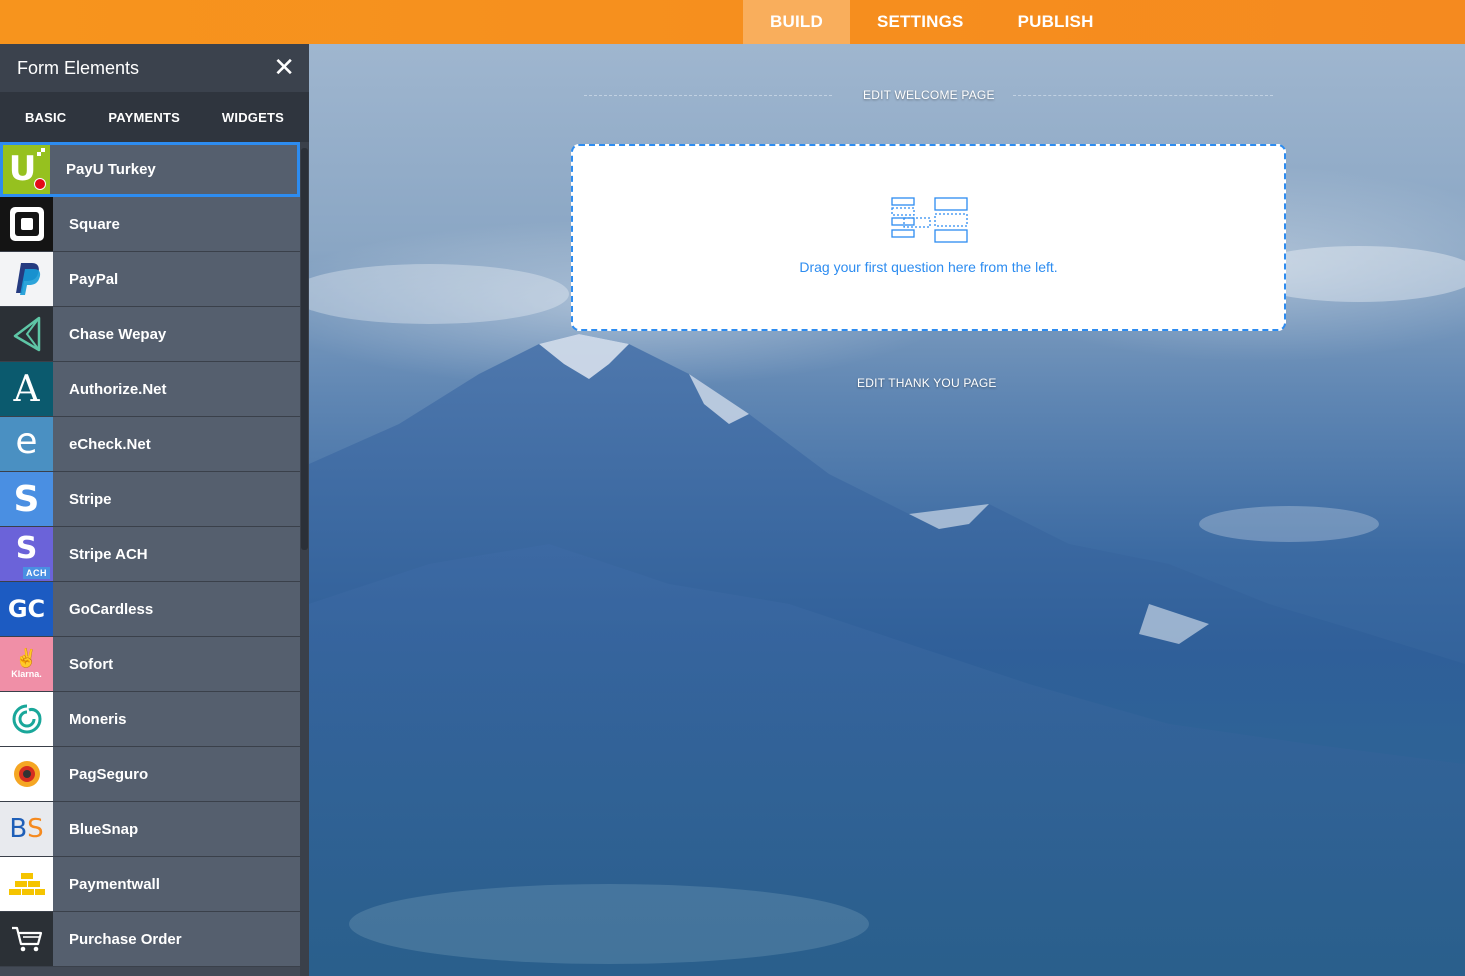  I want to click on drag-layout-icon, so click(929, 220).